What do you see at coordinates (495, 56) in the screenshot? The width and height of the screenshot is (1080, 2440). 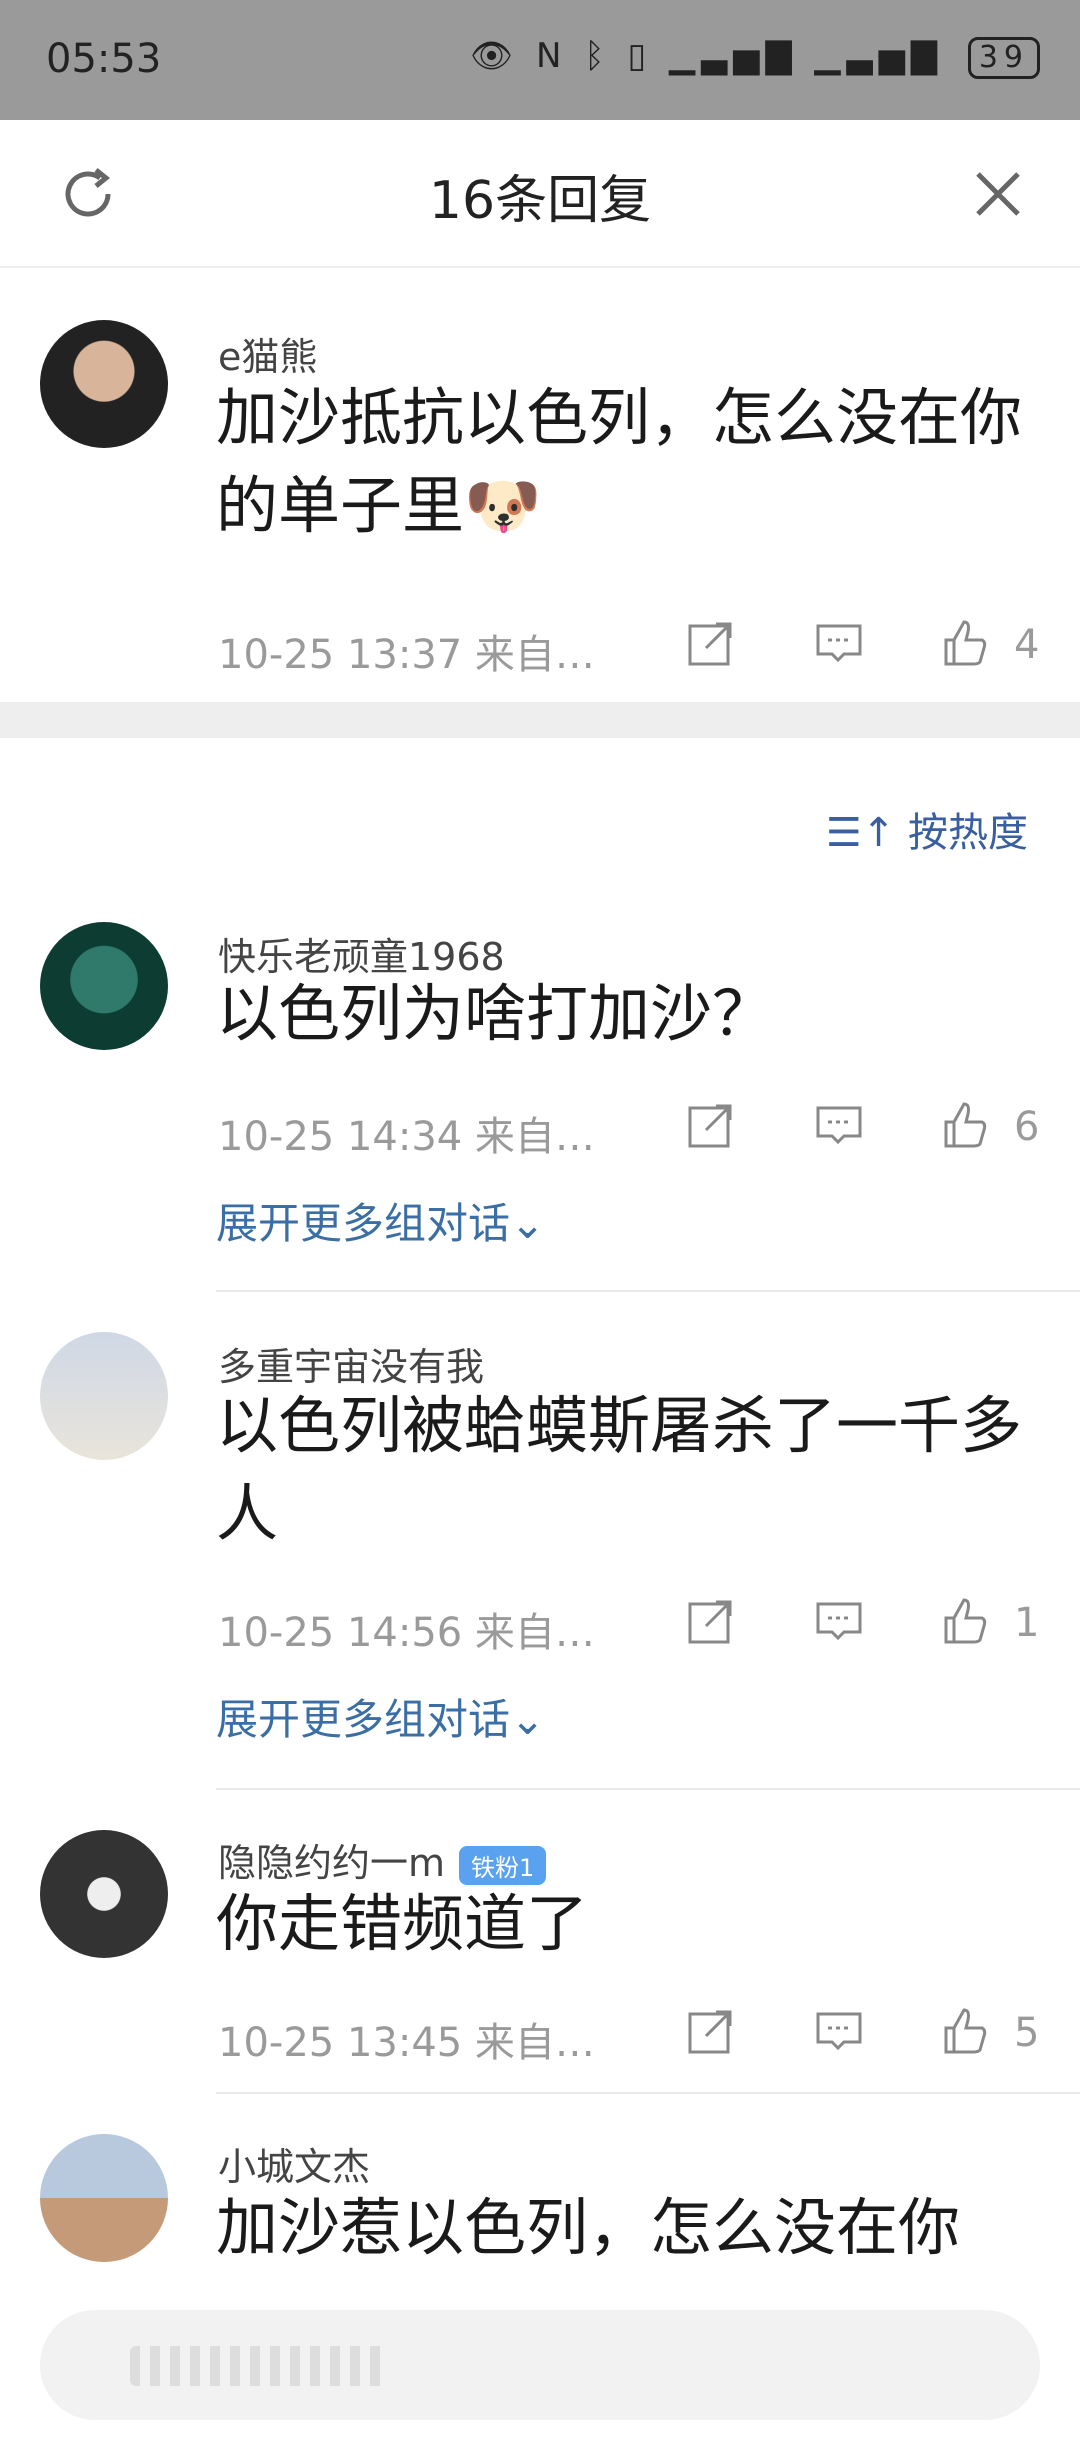 I see `eye-icon: 👁` at bounding box center [495, 56].